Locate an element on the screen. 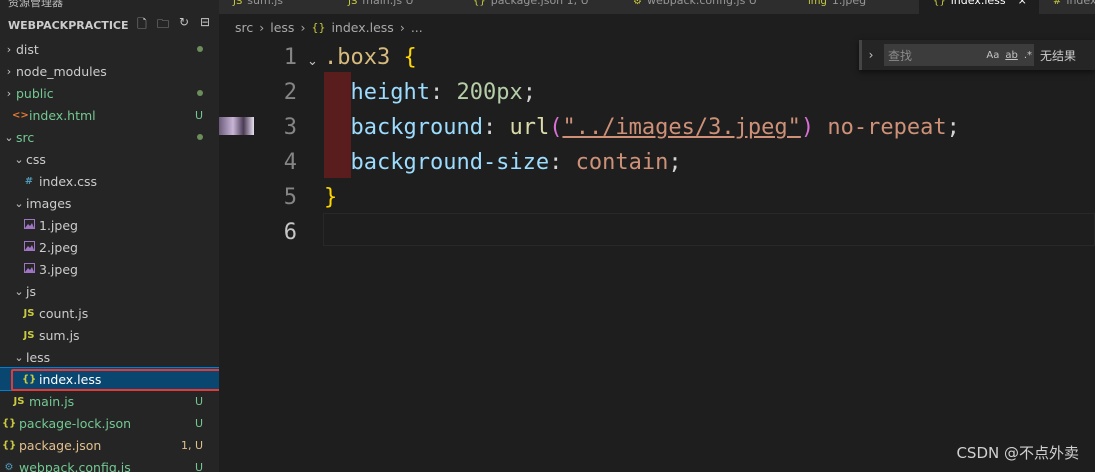 Image resolution: width=1095 pixels, height=472 pixels. tree-item-less: ⌄ less is located at coordinates (109, 357).